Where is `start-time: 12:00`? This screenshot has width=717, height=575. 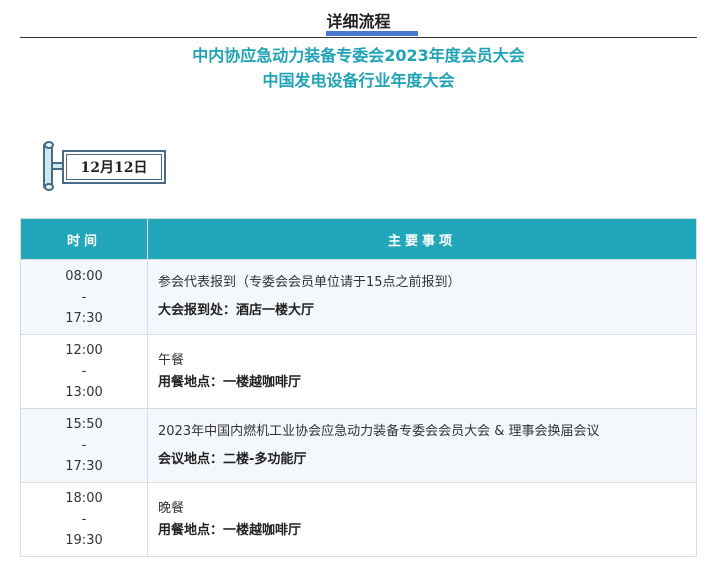 start-time: 12:00 is located at coordinates (84, 350).